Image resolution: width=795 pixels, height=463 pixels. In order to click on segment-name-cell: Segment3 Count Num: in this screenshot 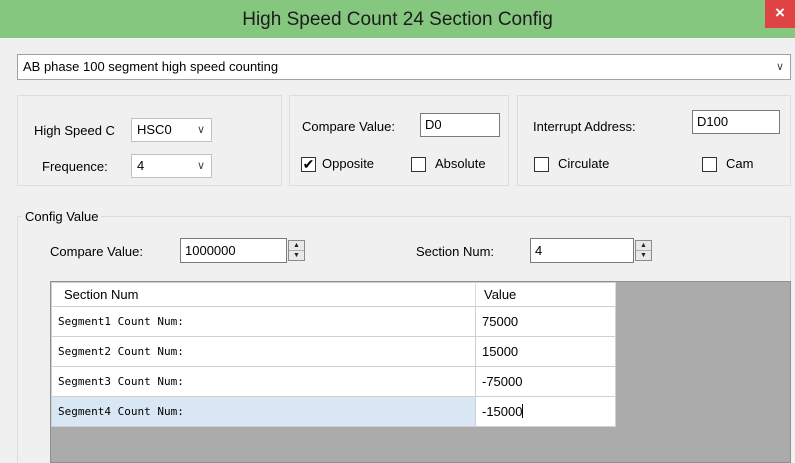, I will do `click(263, 381)`.